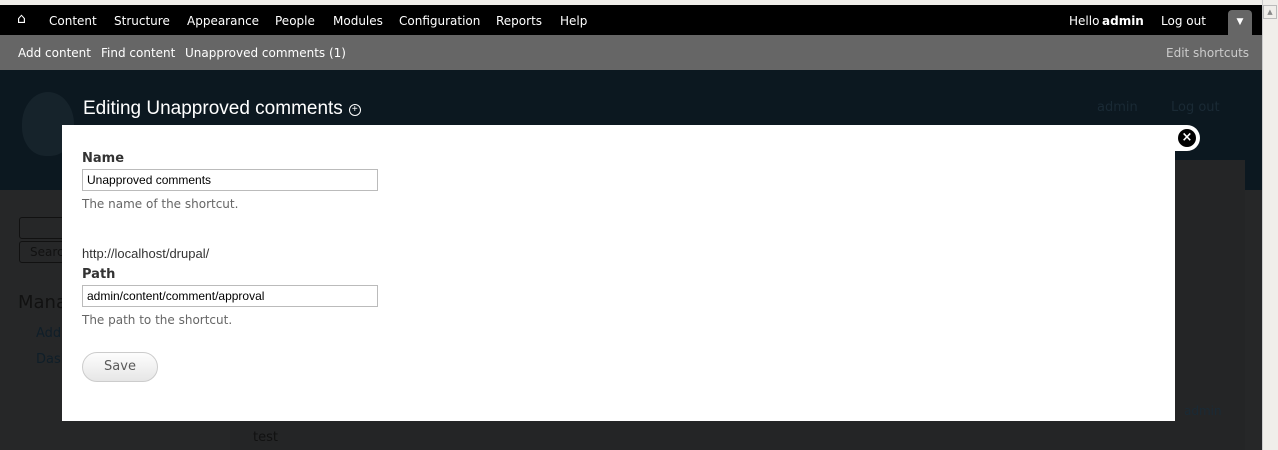 The height and width of the screenshot is (450, 1278). What do you see at coordinates (573, 21) in the screenshot?
I see `menu-help: Help` at bounding box center [573, 21].